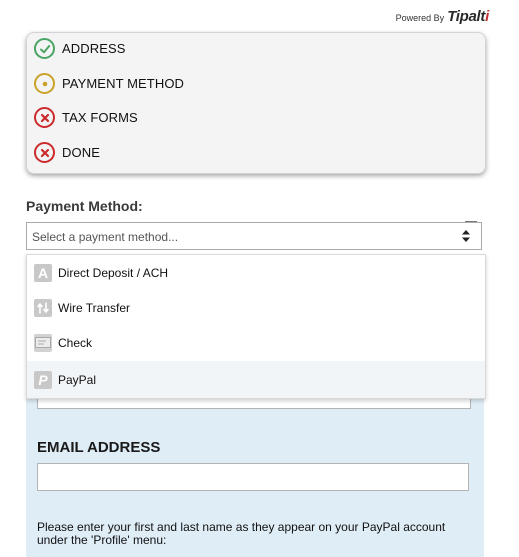 This screenshot has width=519, height=557. What do you see at coordinates (81, 152) in the screenshot?
I see `step-label: DONE` at bounding box center [81, 152].